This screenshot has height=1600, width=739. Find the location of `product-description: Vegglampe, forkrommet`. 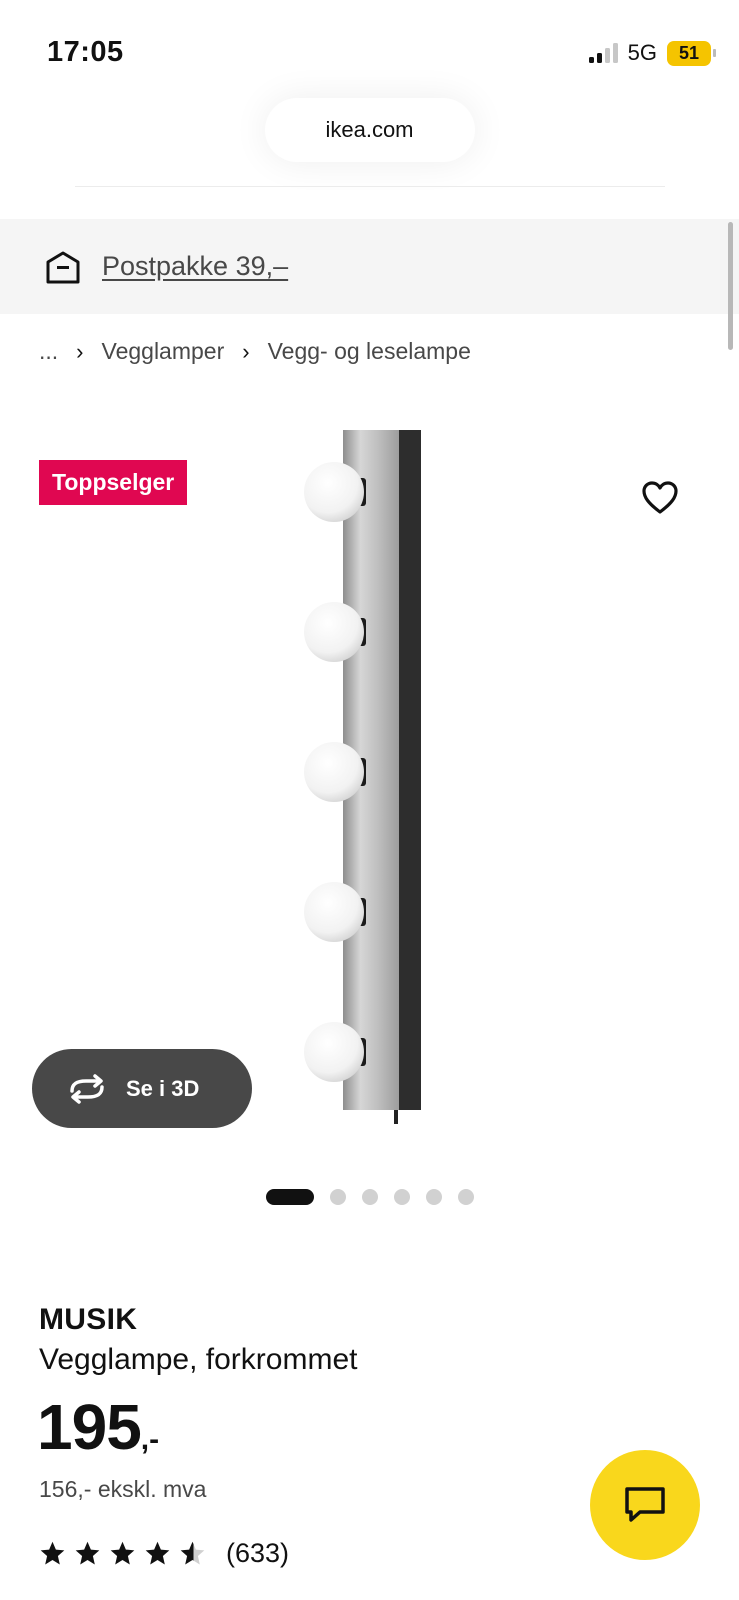

product-description: Vegglampe, forkrommet is located at coordinates (198, 1359).